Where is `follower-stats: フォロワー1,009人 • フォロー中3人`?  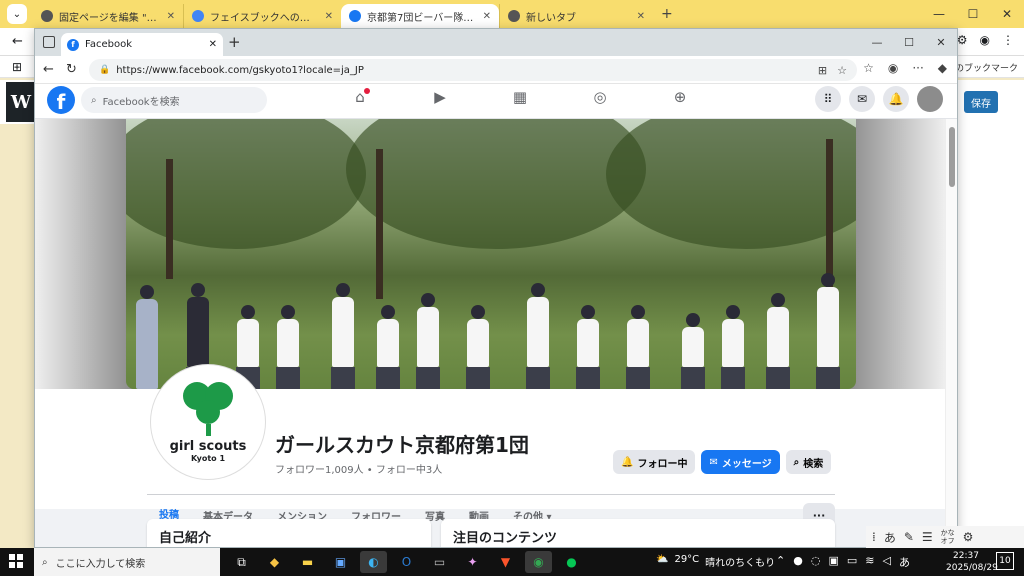 follower-stats: フォロワー1,009人 • フォロー中3人 is located at coordinates (358, 468).